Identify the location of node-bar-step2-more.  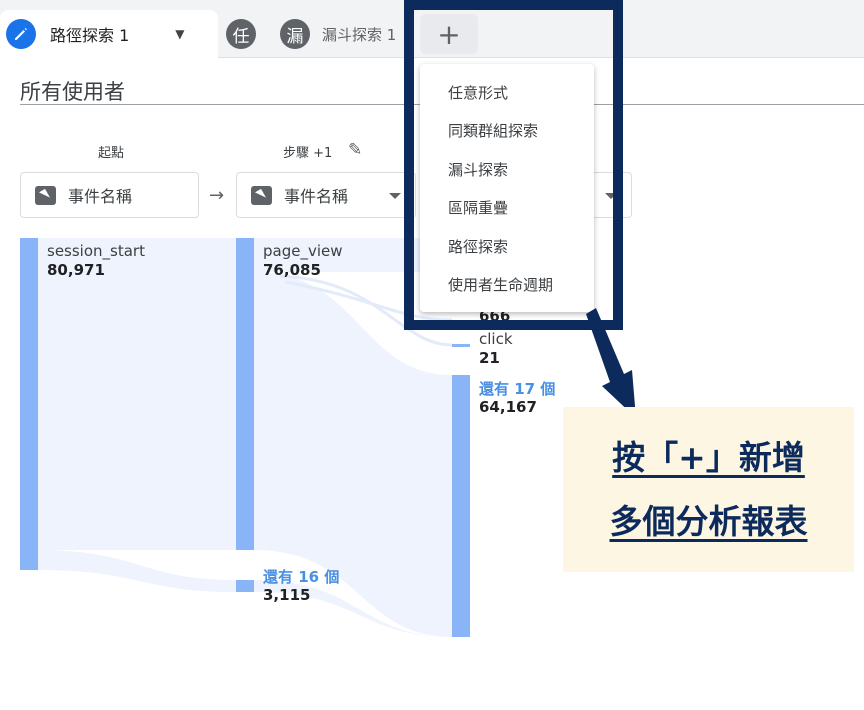
(461, 506).